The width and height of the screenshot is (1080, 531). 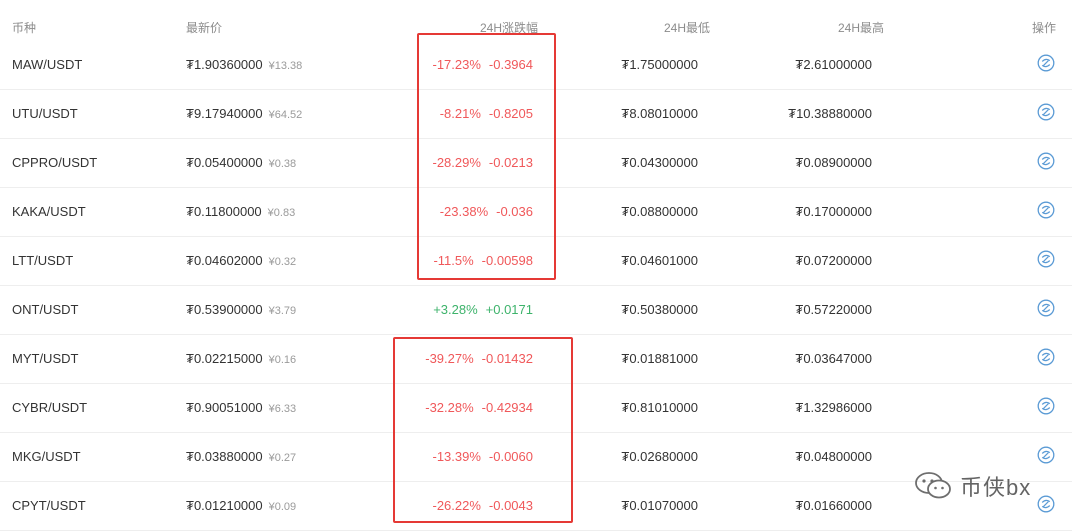 What do you see at coordinates (510, 113) in the screenshot?
I see `change-amount: -0.8205` at bounding box center [510, 113].